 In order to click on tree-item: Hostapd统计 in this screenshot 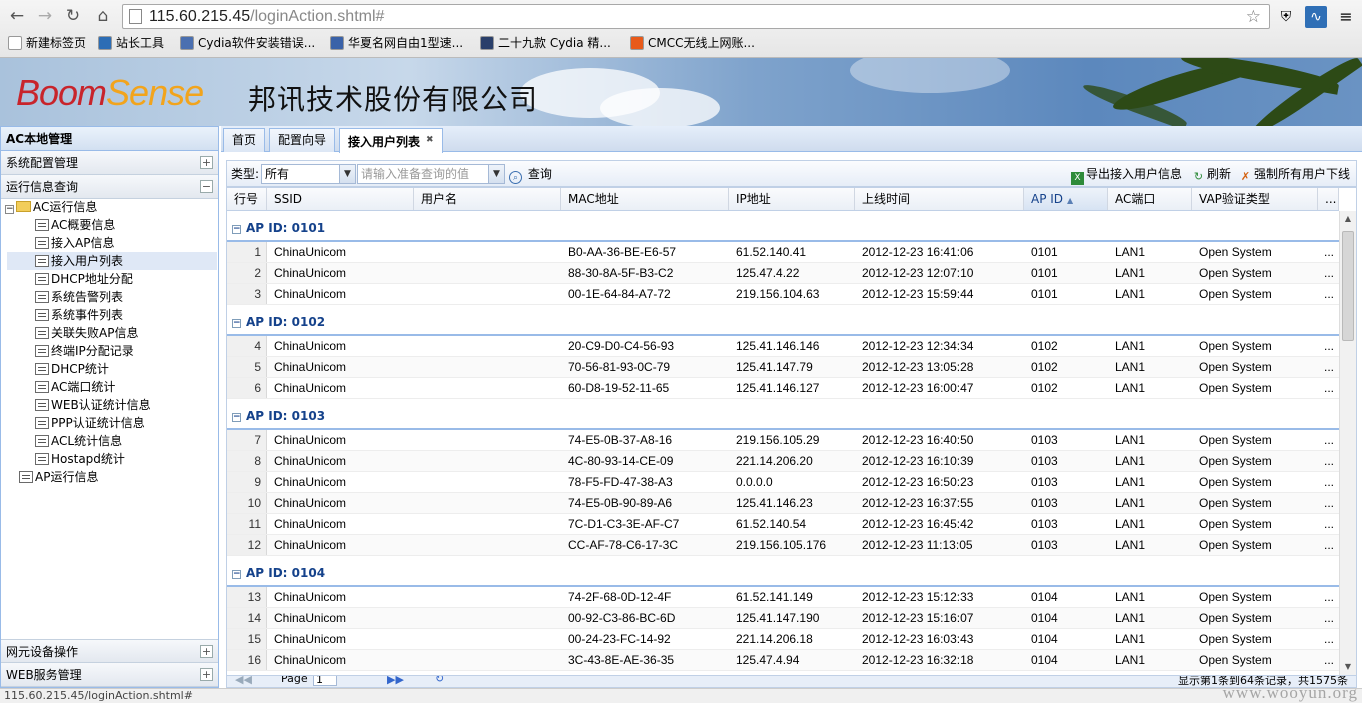, I will do `click(80, 459)`.